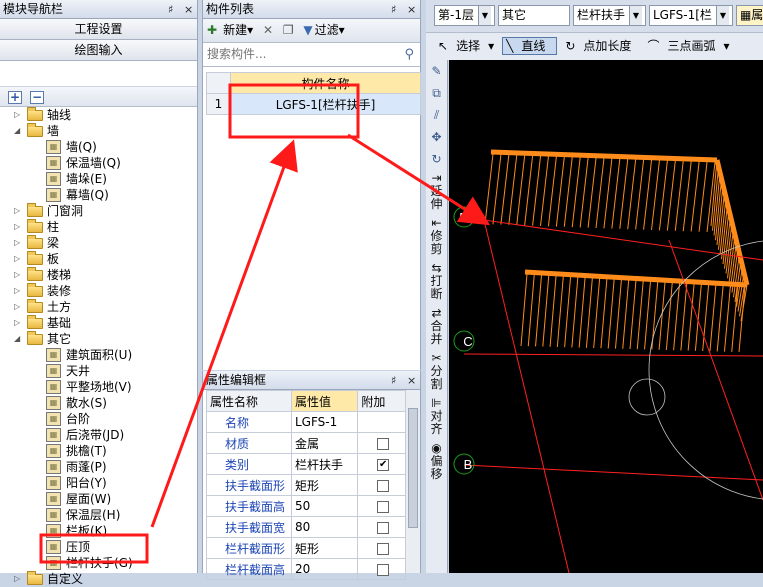 Image resolution: width=763 pixels, height=587 pixels. Describe the element at coordinates (324, 443) in the screenshot. I see `property-value: 金属` at that location.